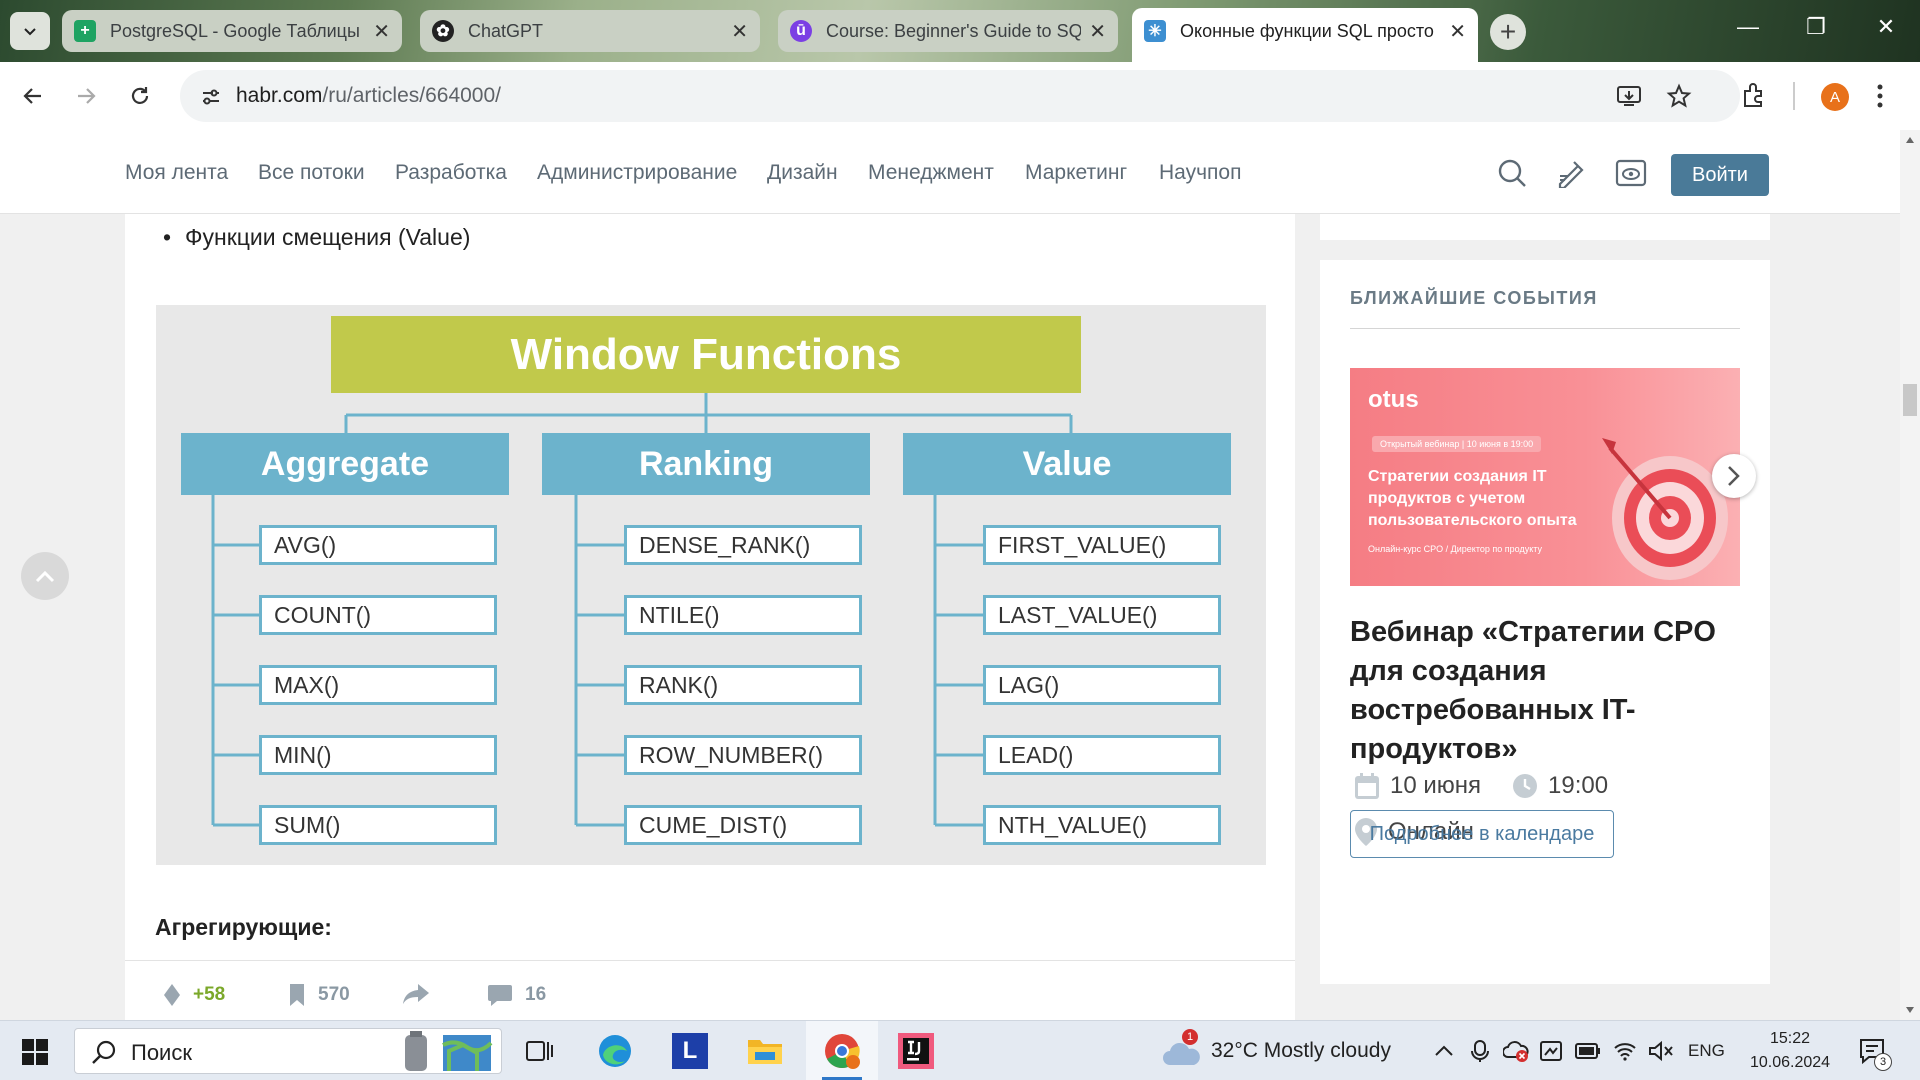  What do you see at coordinates (297, 995) in the screenshot?
I see `bookmark-icon` at bounding box center [297, 995].